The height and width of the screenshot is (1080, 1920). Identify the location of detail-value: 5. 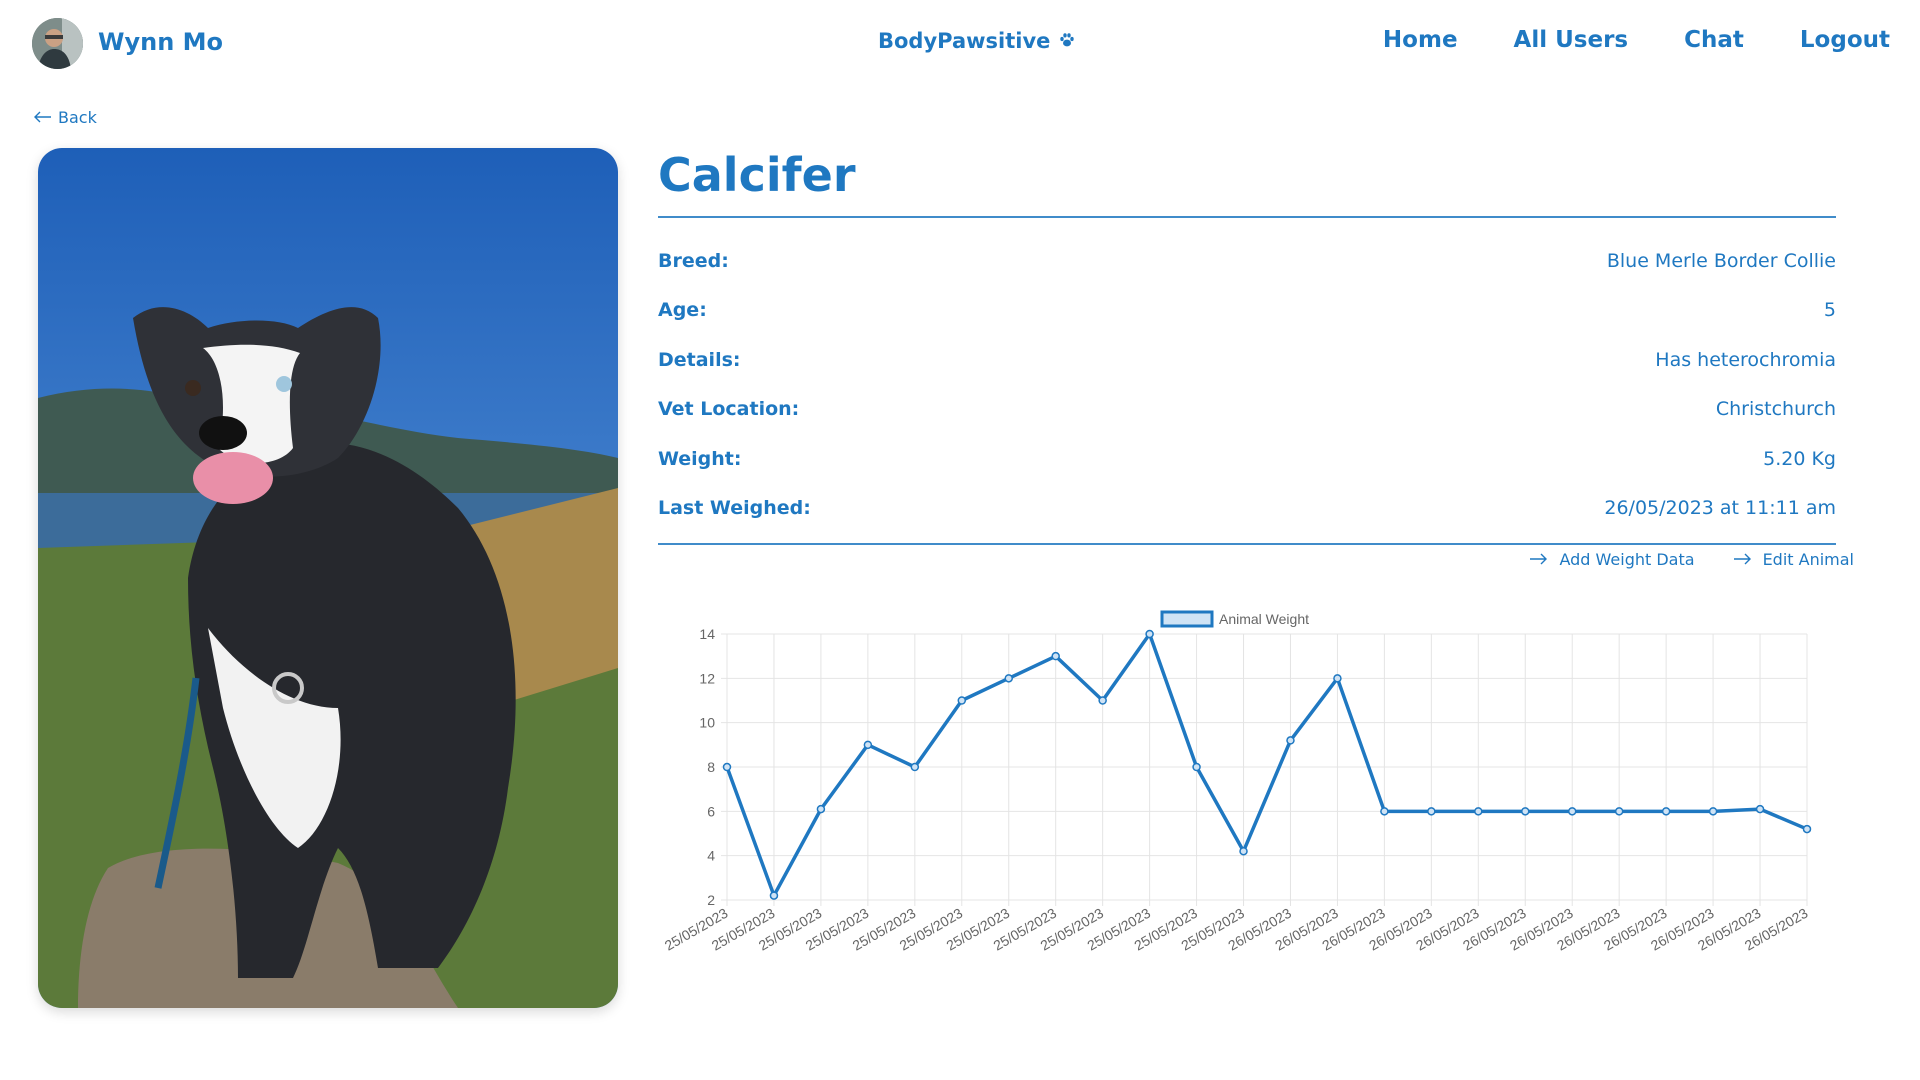
(1829, 310).